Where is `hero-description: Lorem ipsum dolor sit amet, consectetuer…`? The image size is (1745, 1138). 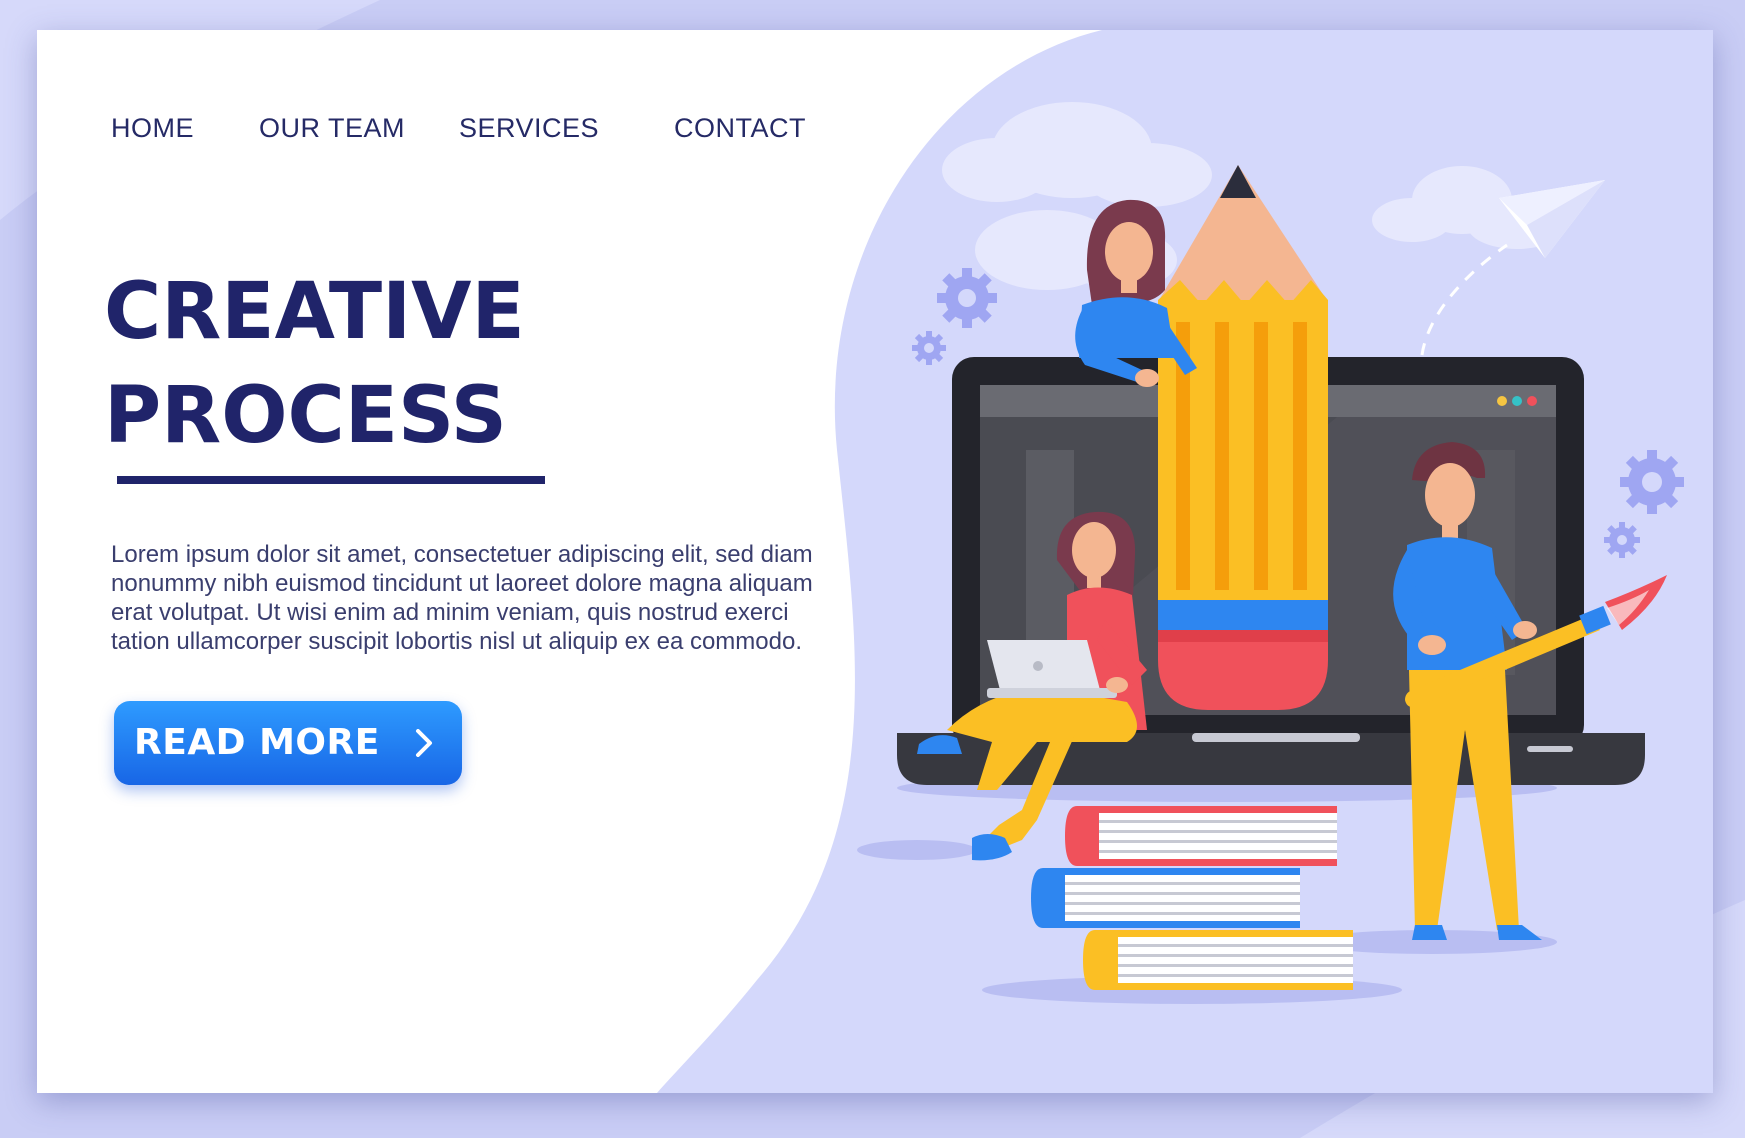 hero-description: Lorem ipsum dolor sit amet, consectetuer… is located at coordinates (462, 598).